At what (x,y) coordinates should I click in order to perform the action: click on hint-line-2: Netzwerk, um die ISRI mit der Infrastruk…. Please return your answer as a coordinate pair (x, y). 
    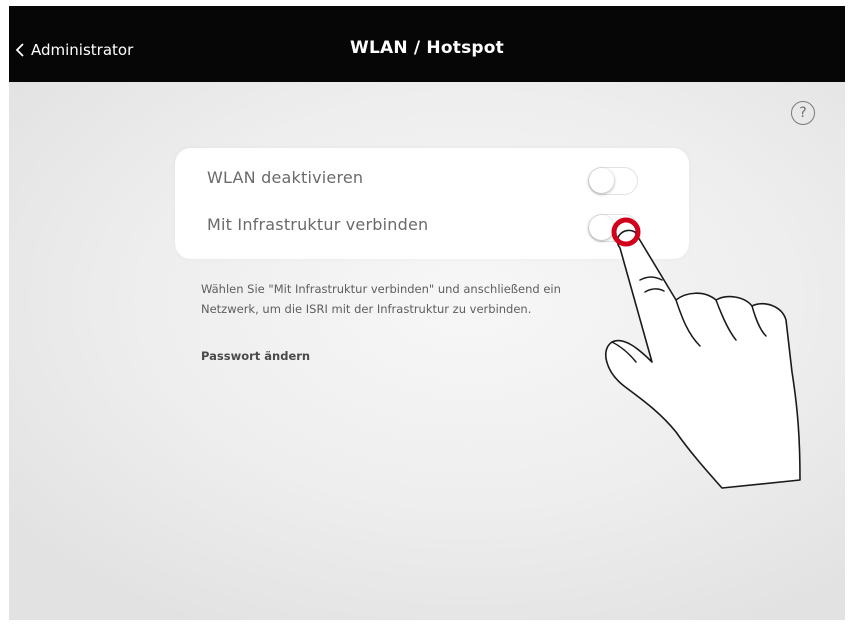
    Looking at the image, I should click on (366, 309).